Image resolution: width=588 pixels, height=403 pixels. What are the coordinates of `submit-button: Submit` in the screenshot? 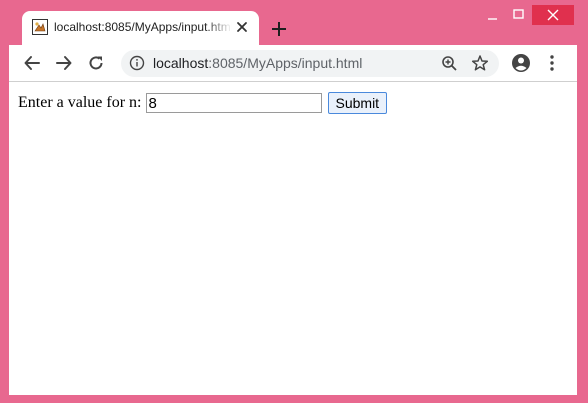 It's located at (357, 103).